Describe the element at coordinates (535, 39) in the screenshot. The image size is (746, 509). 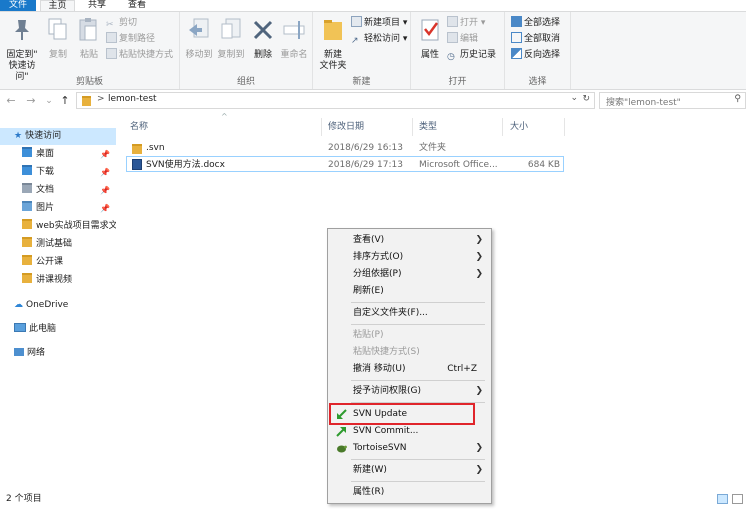
I see `select-none-button: 全部取消` at that location.